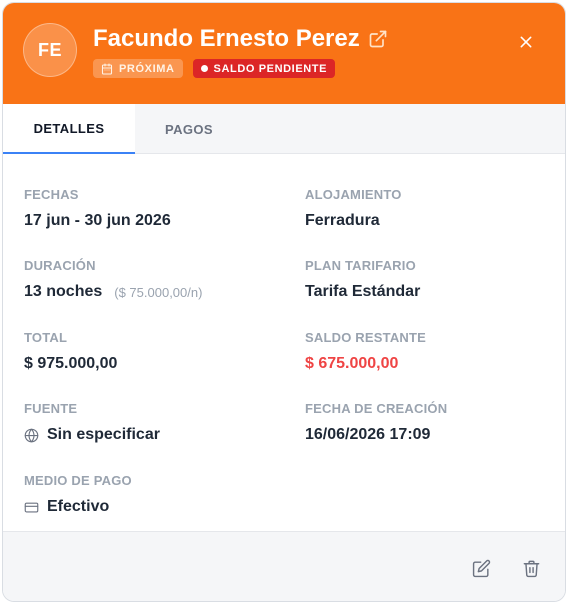 This screenshot has width=569, height=604. Describe the element at coordinates (78, 494) in the screenshot. I see `field-medio-pago: MEDIO DE PAGO Efectivo` at that location.